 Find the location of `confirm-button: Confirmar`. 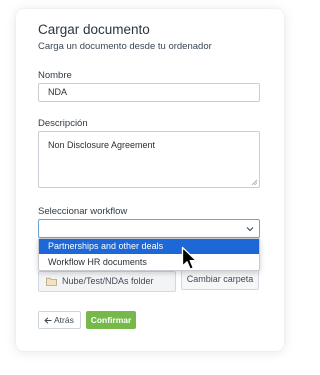

confirm-button: Confirmar is located at coordinates (111, 320).